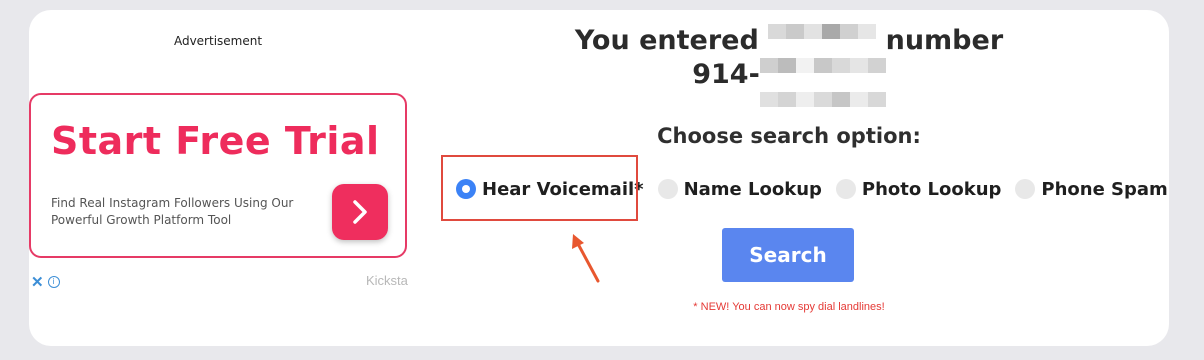 This screenshot has height=360, width=1204. What do you see at coordinates (37, 282) in the screenshot?
I see `close-ad-icon: ✕` at bounding box center [37, 282].